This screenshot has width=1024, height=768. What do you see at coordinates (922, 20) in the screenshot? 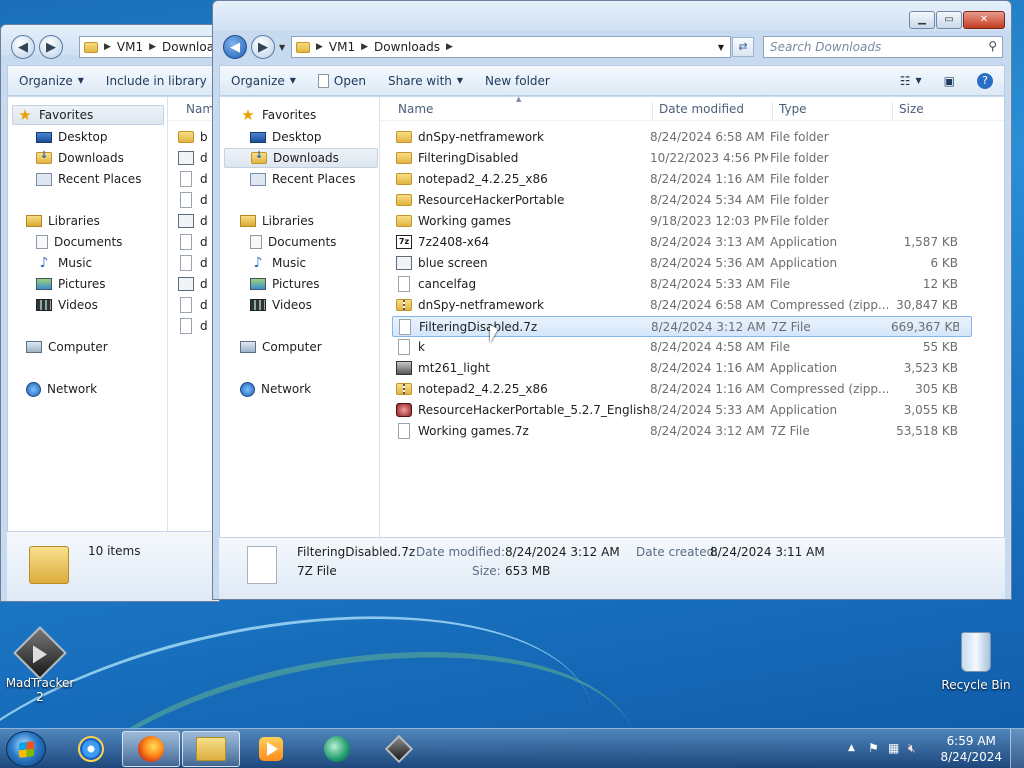
I see `minimize-button: ▁` at bounding box center [922, 20].